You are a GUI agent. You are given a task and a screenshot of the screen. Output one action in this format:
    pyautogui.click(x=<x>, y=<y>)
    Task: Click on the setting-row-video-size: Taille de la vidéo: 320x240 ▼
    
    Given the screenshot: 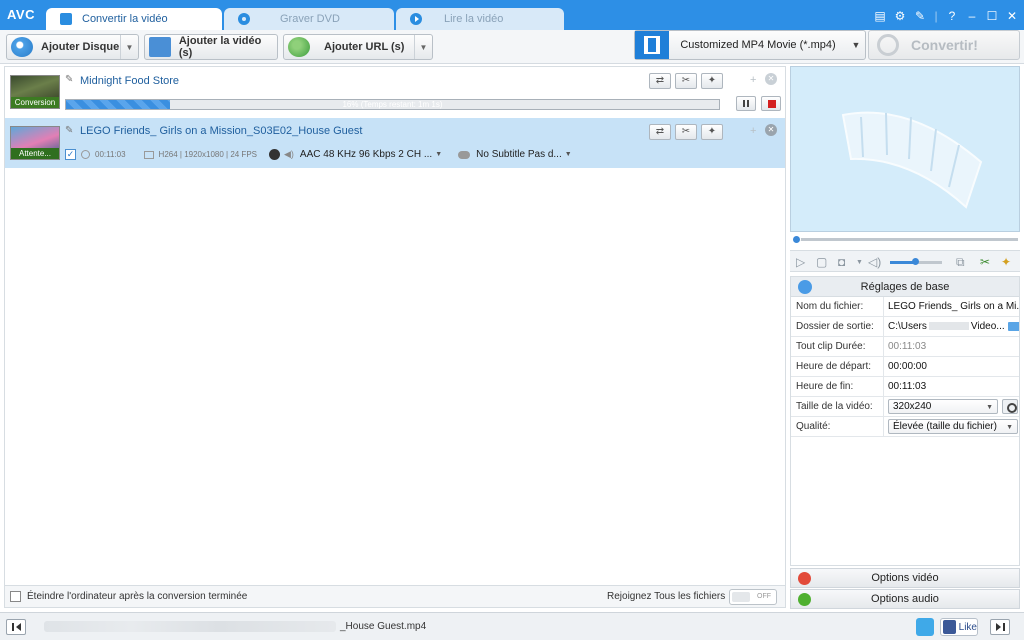 What is the action you would take?
    pyautogui.click(x=905, y=407)
    